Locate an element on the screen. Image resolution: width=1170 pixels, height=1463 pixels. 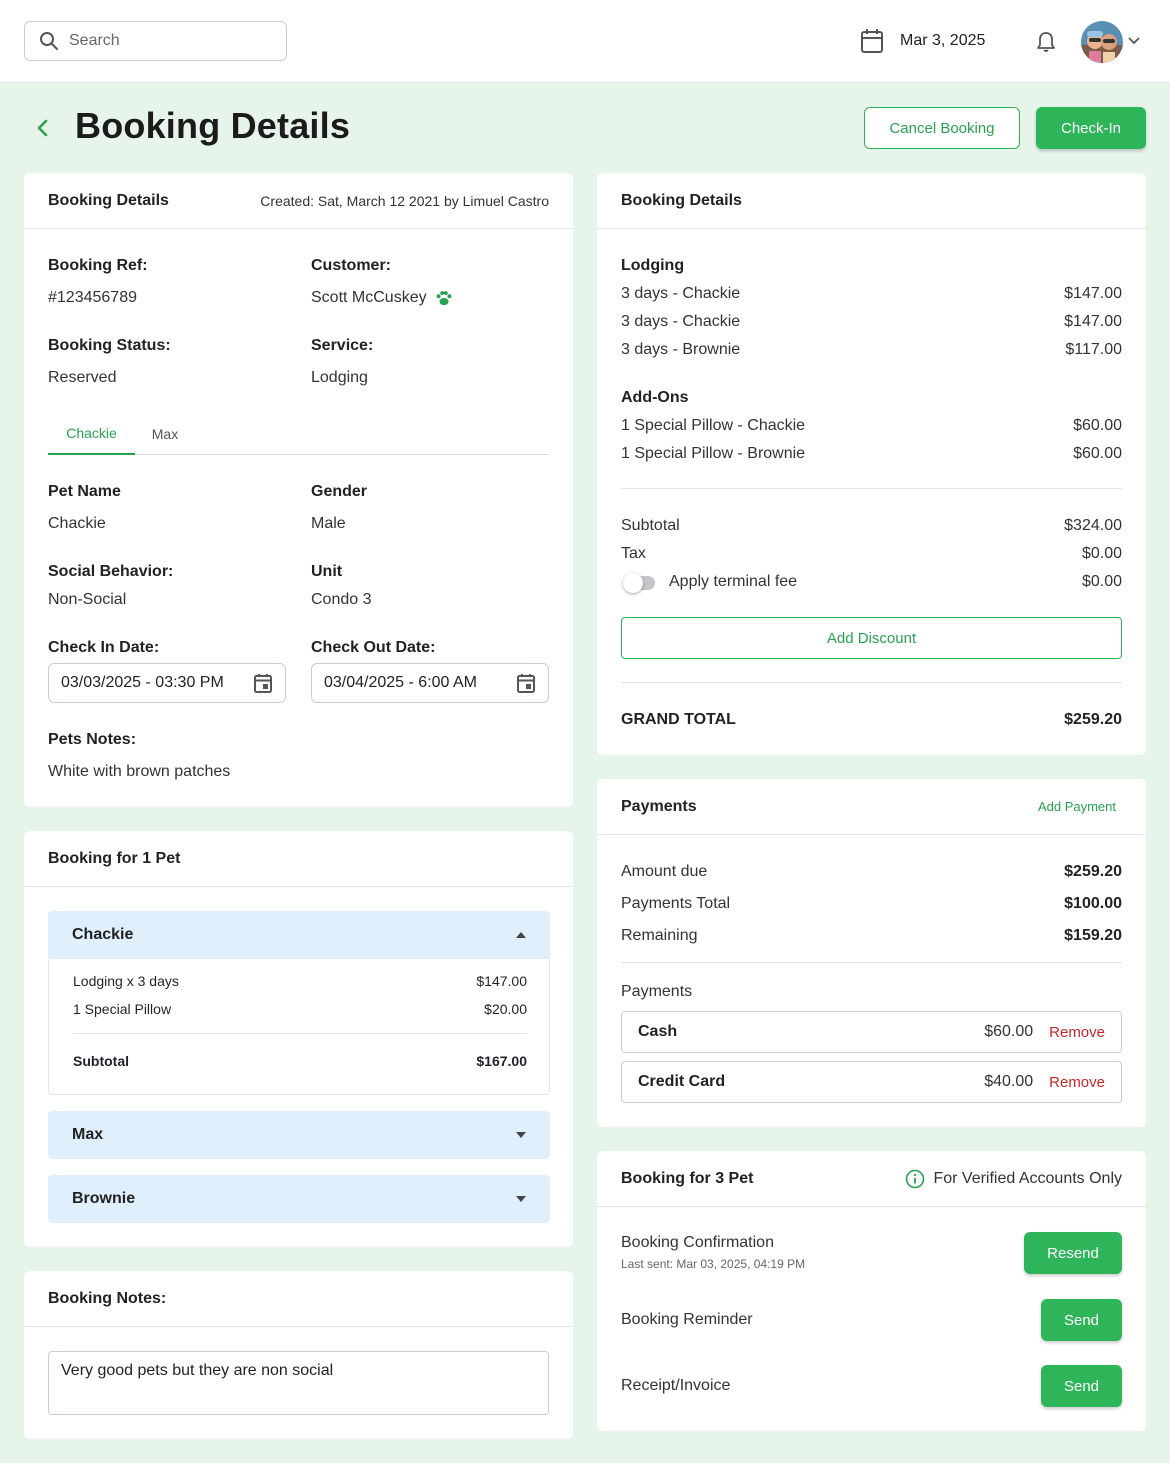
accordion-max: Max is located at coordinates (299, 1135).